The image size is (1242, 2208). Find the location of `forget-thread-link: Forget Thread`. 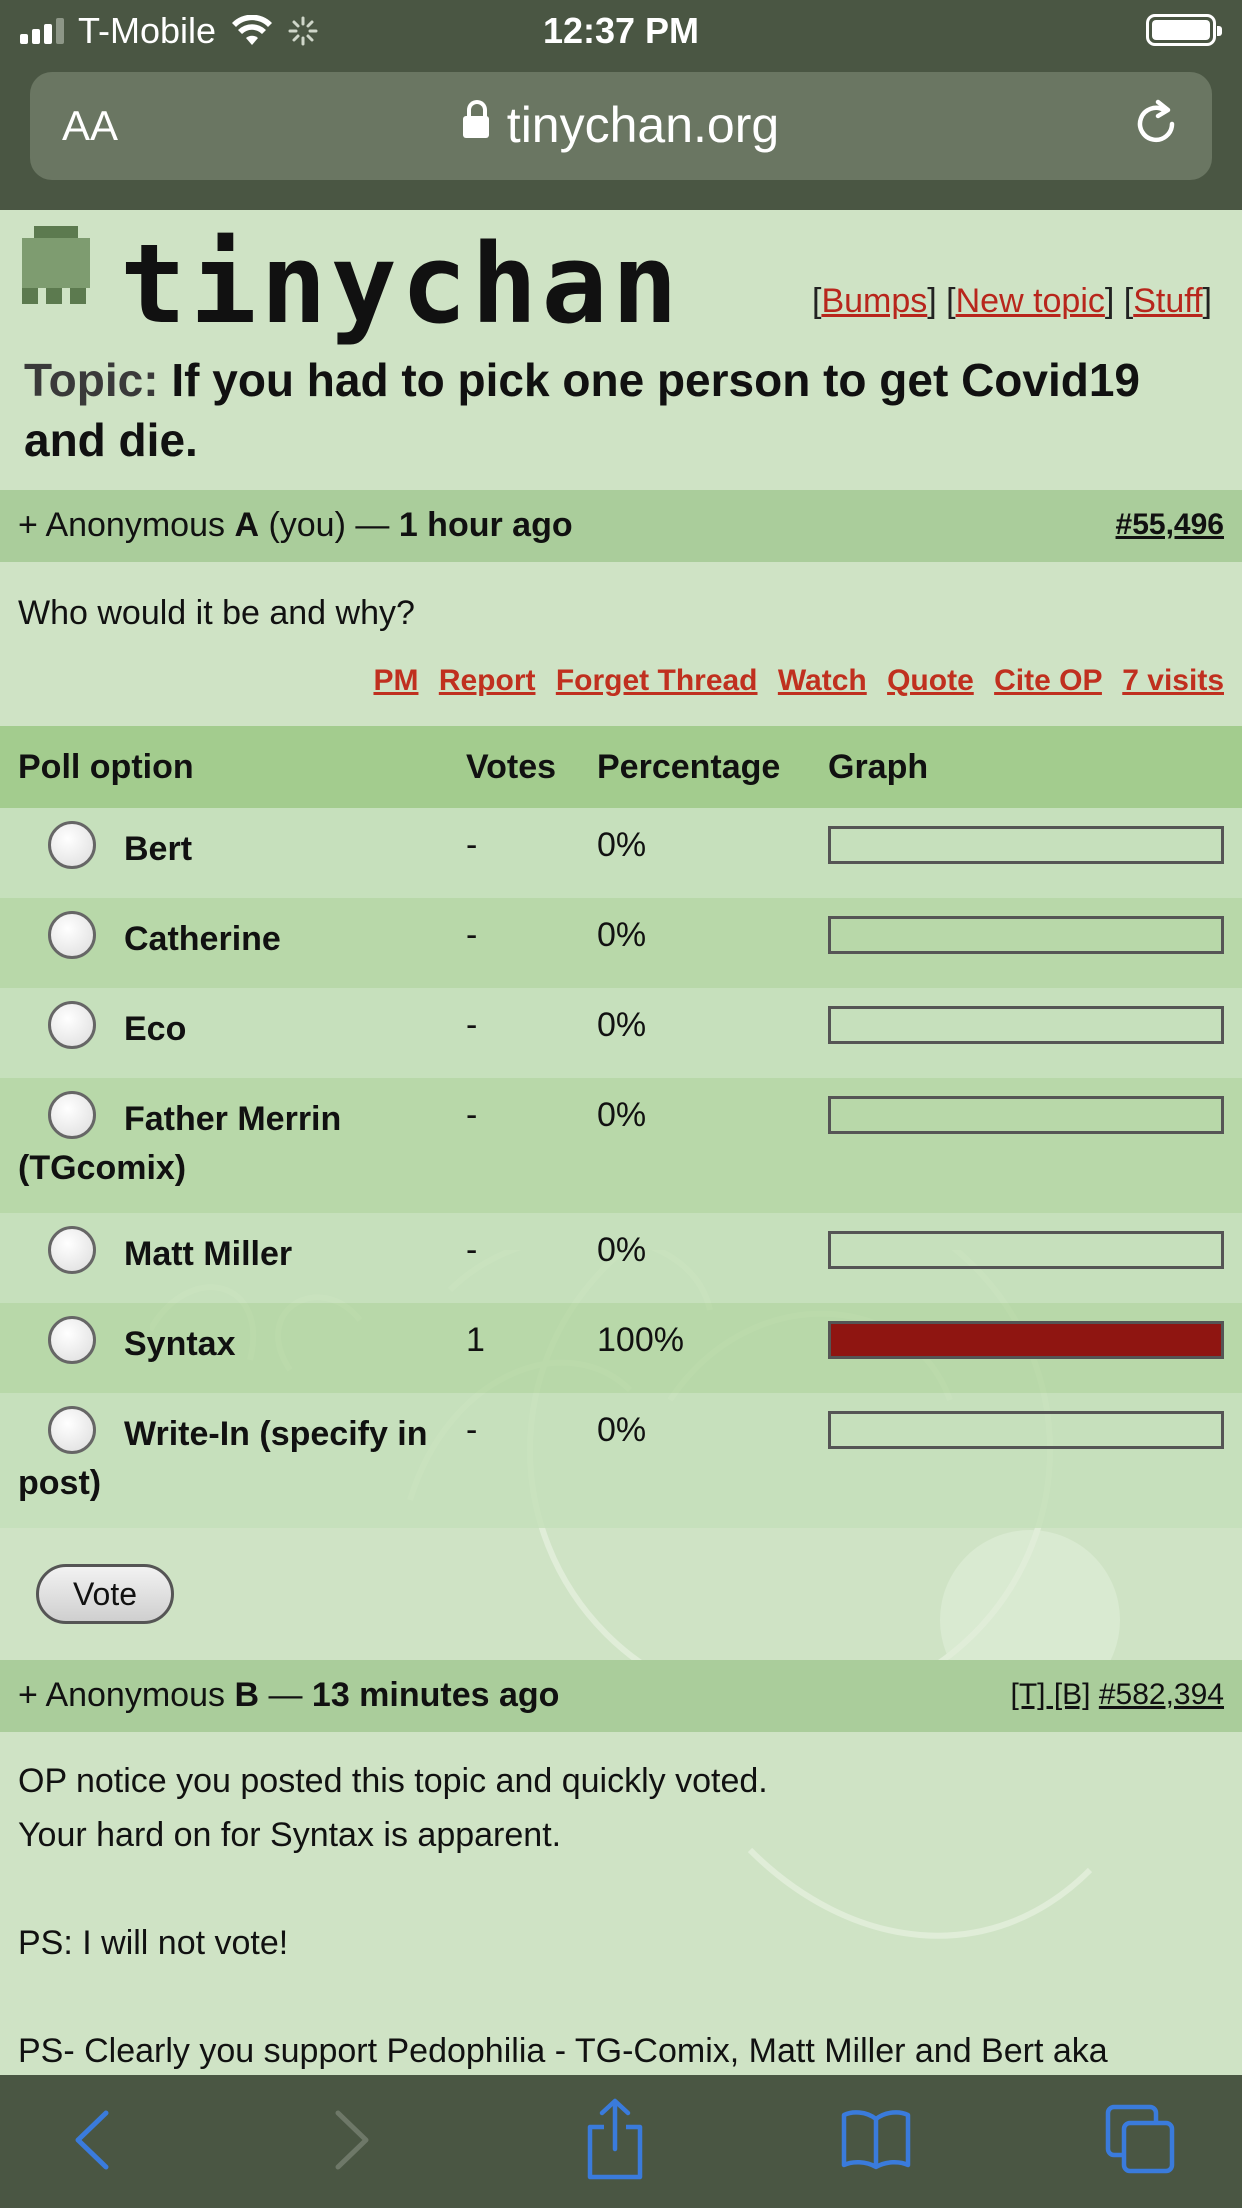

forget-thread-link: Forget Thread is located at coordinates (657, 680).